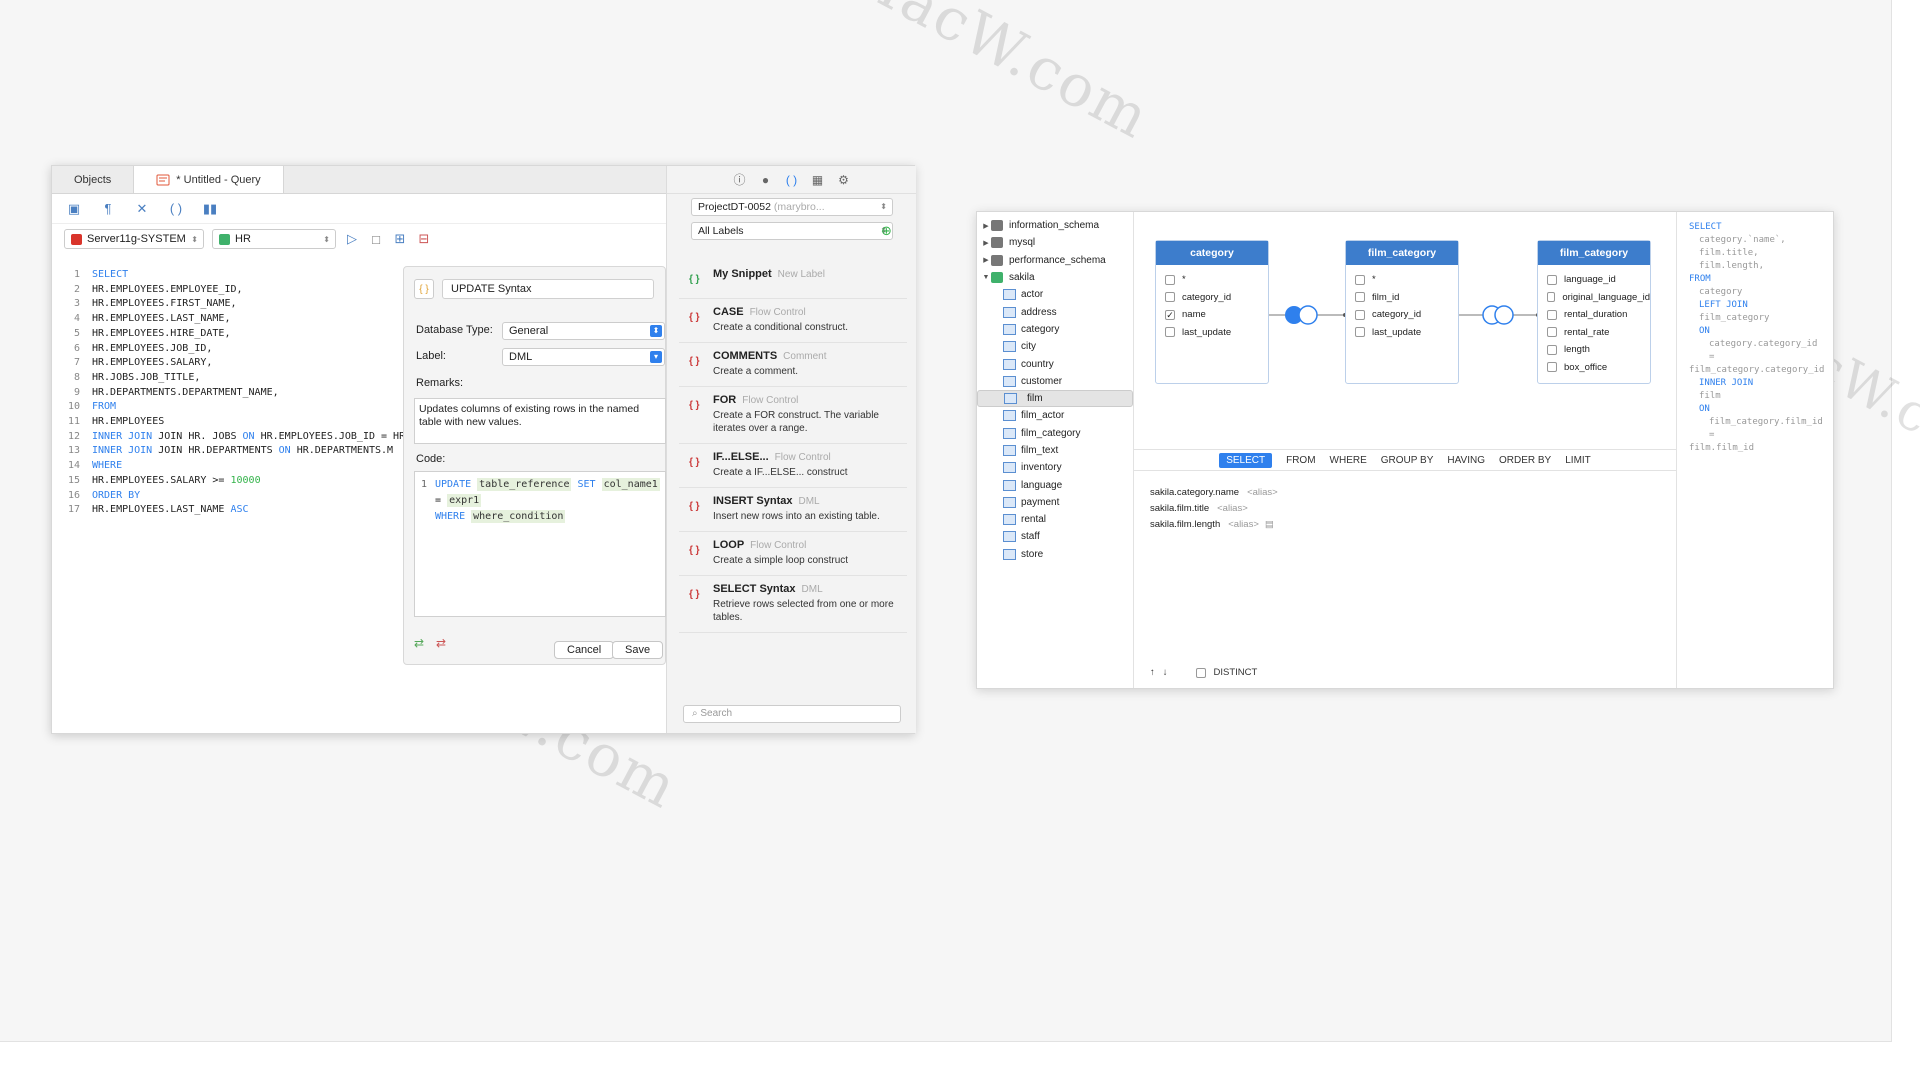  I want to click on tab-clause: WHERE, so click(1348, 460).